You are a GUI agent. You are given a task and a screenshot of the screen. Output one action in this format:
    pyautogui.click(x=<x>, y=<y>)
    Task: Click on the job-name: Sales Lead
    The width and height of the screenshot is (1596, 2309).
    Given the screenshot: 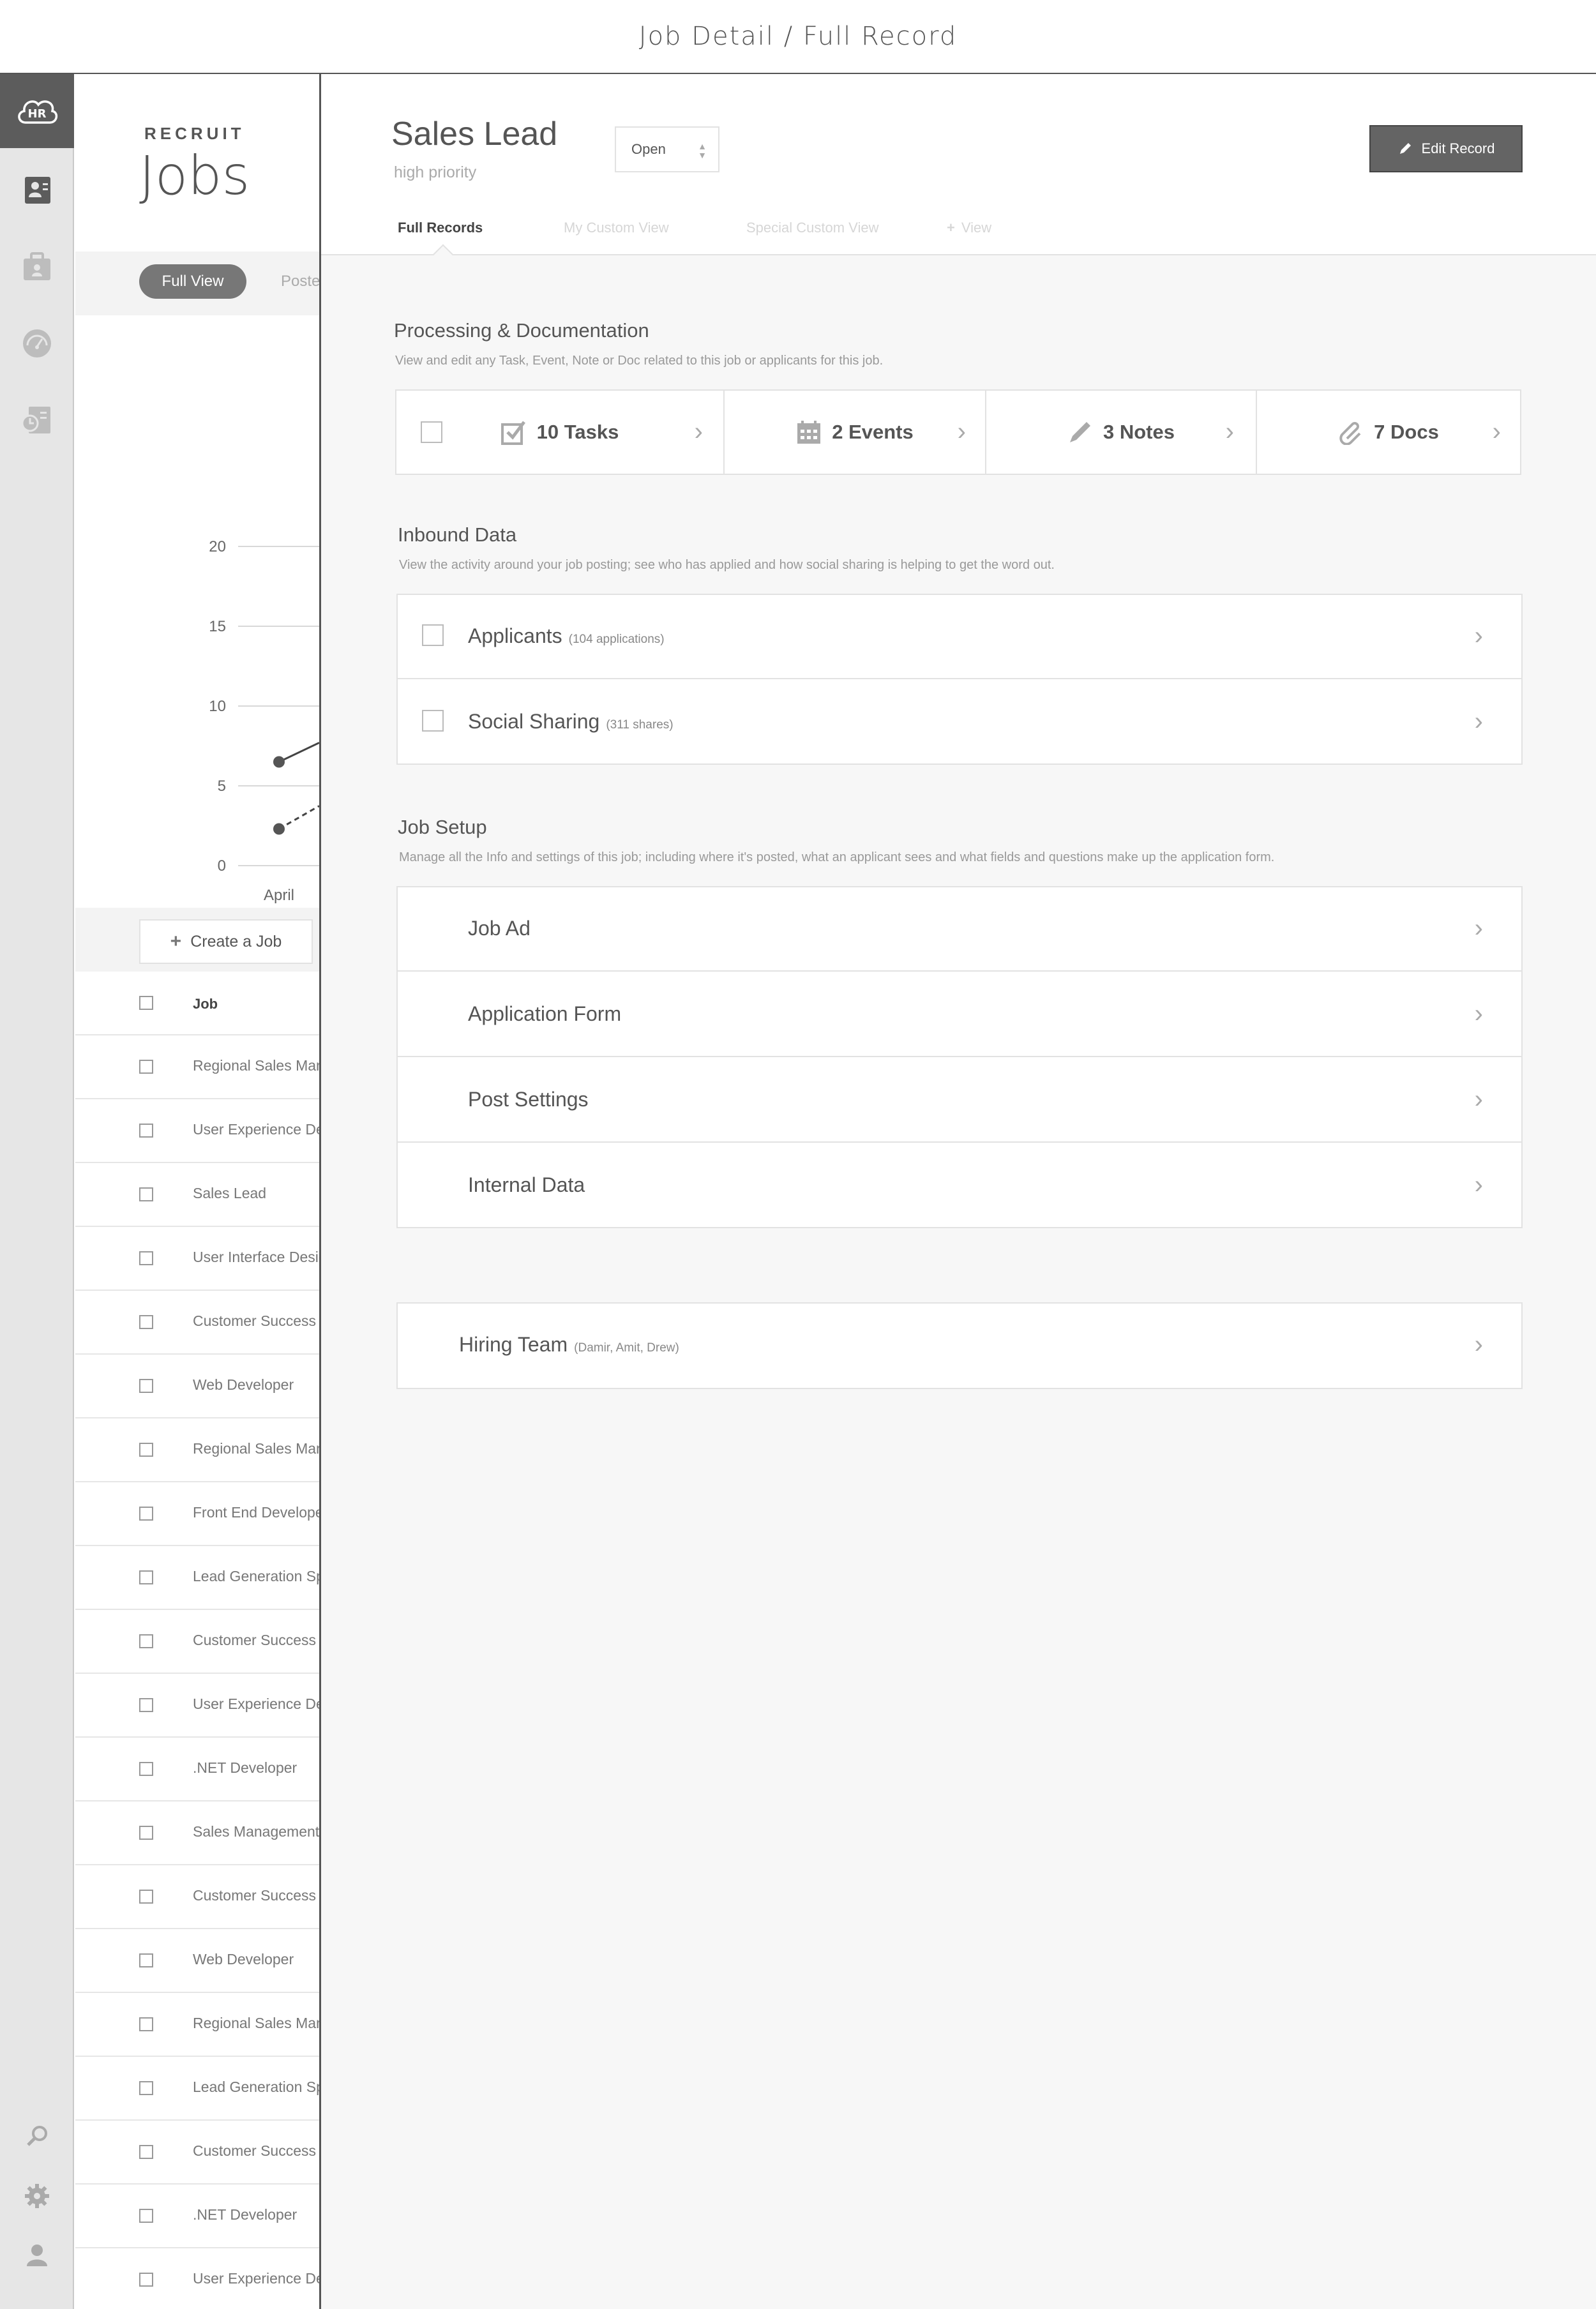 What is the action you would take?
    pyautogui.click(x=230, y=1193)
    